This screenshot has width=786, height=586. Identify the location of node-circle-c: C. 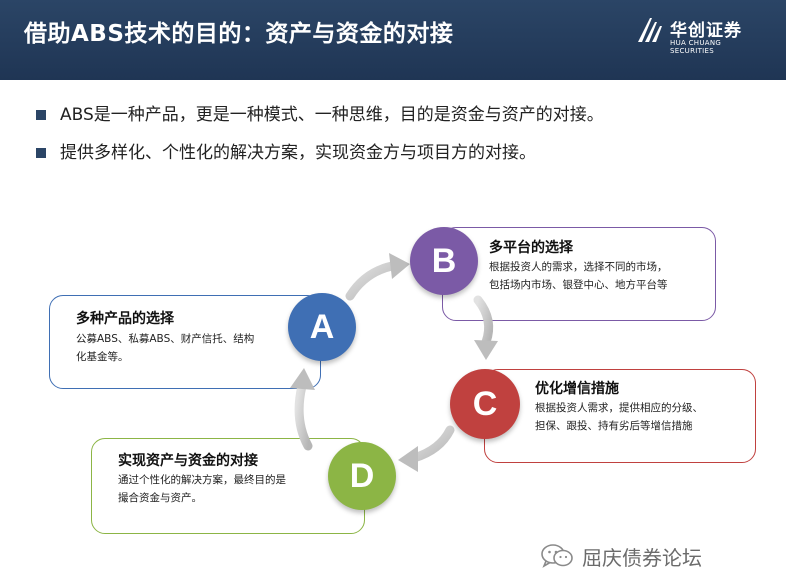
(485, 404).